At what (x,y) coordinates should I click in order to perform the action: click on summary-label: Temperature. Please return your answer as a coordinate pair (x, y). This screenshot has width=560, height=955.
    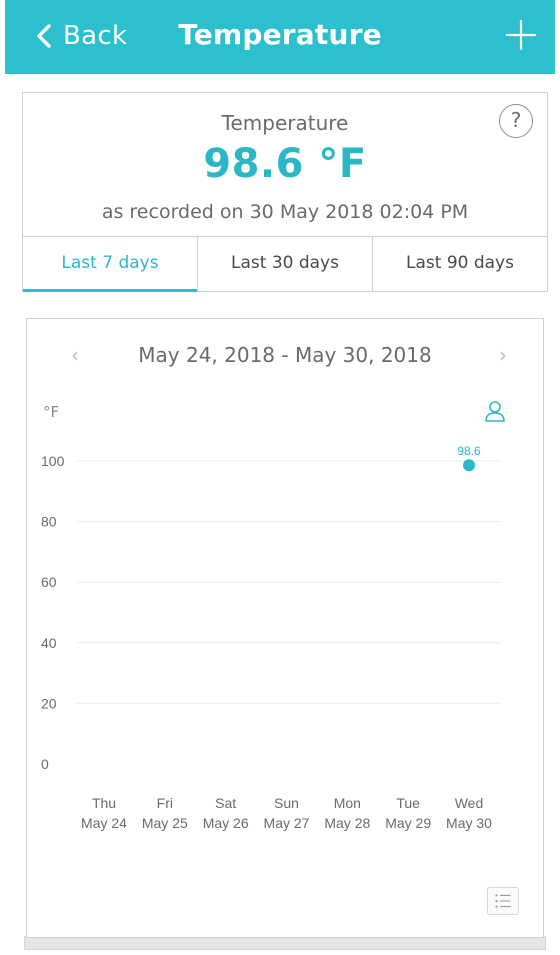
    Looking at the image, I should click on (285, 123).